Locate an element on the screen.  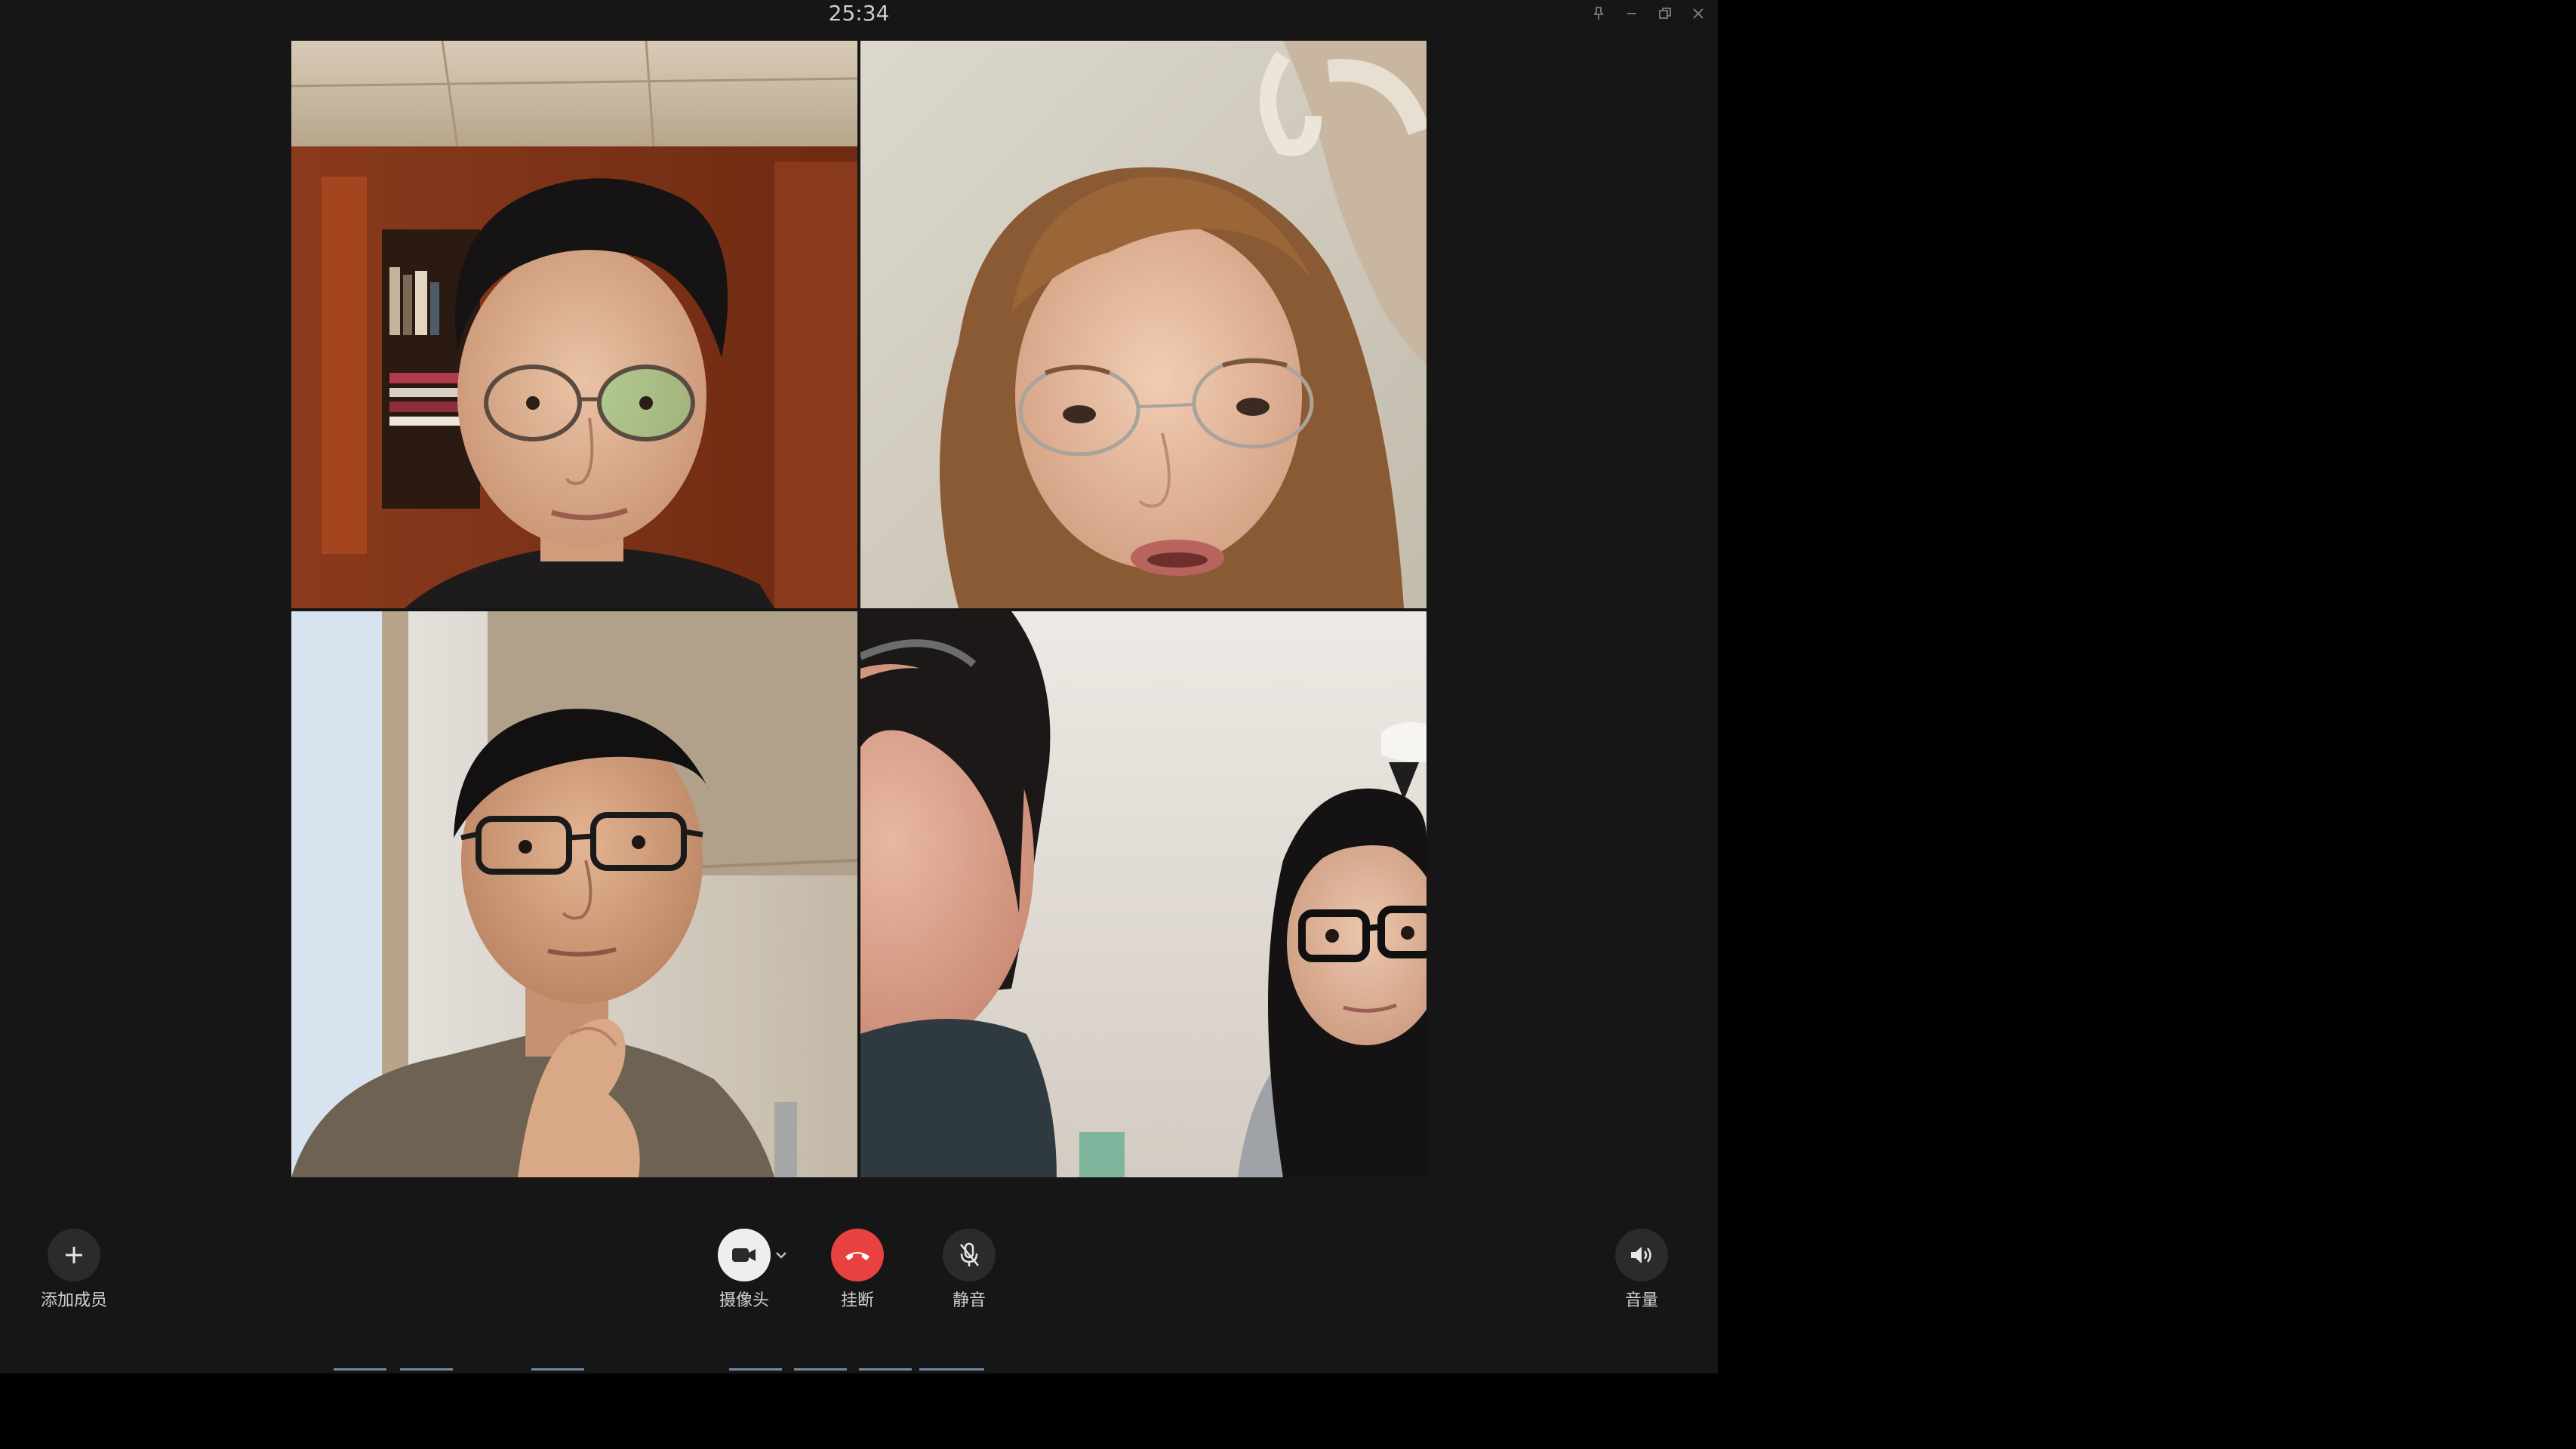
add-member-control: 添加成员 is located at coordinates (74, 1270).